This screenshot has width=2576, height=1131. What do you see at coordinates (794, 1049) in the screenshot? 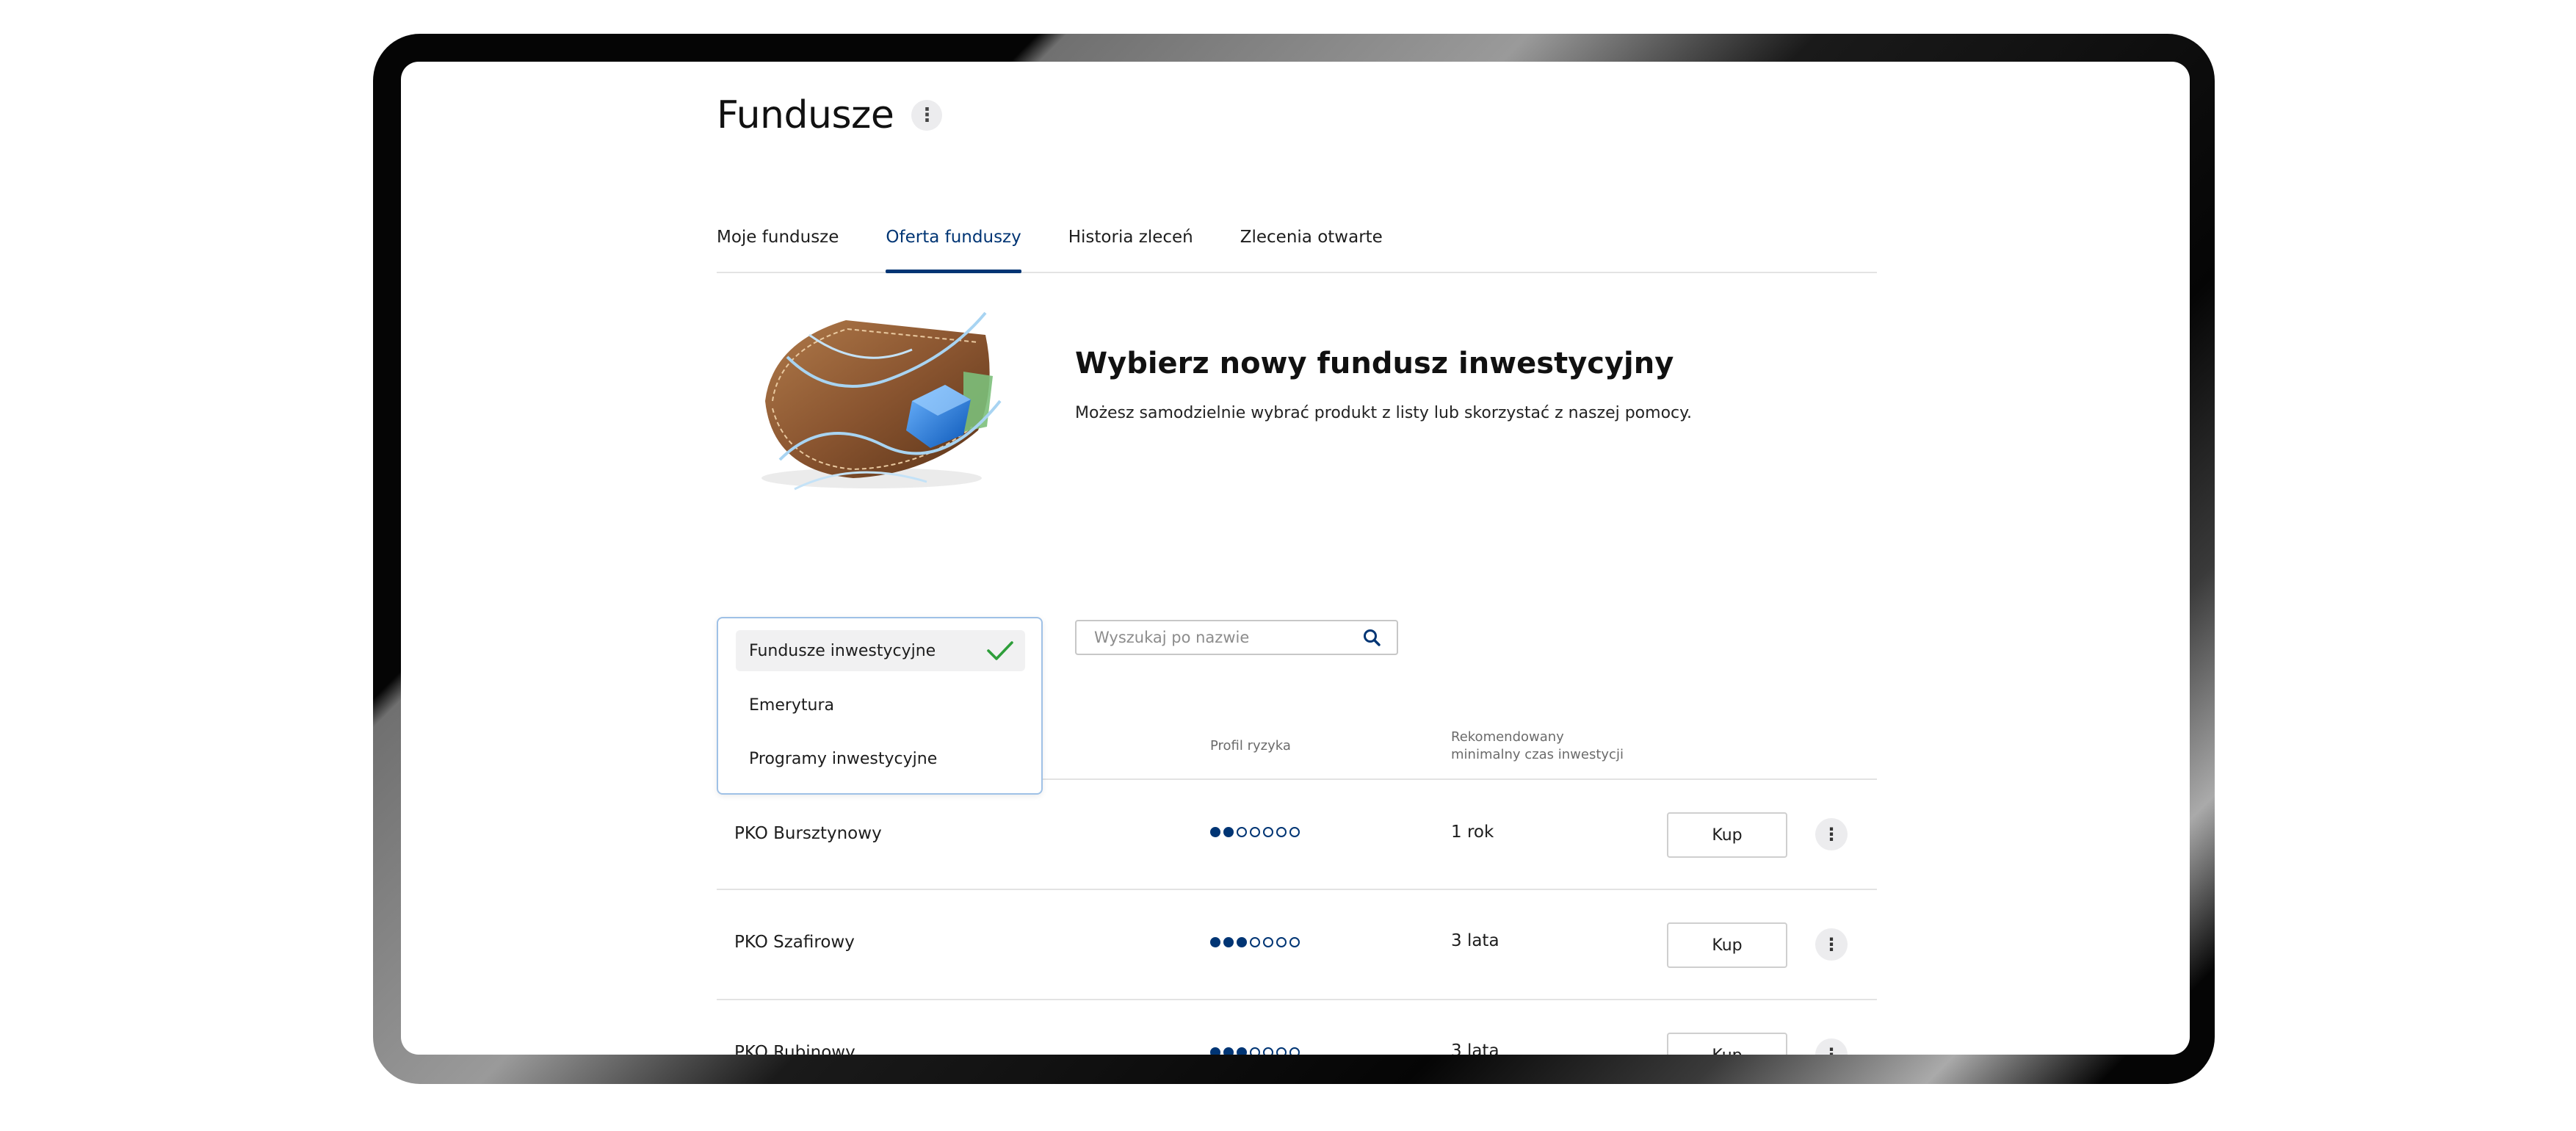
I see `fund-name: PKO Rubinowy` at bounding box center [794, 1049].